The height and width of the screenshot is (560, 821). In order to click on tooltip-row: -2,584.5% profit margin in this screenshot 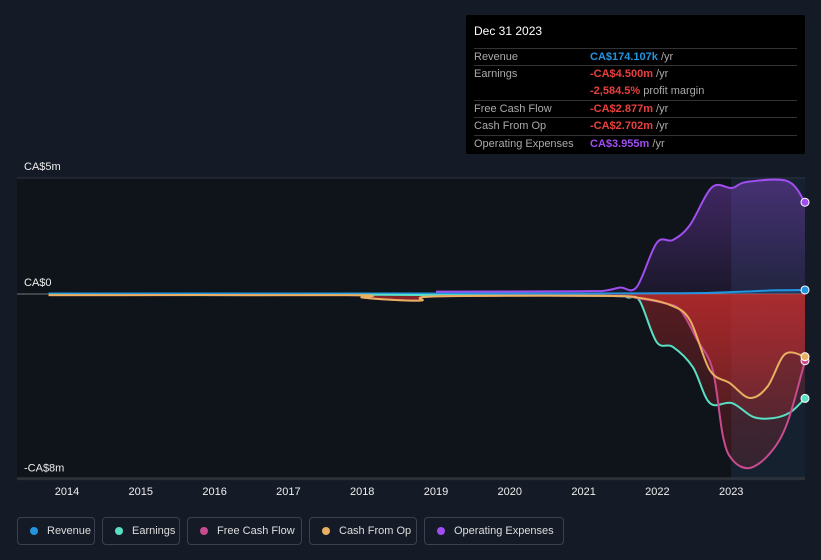, I will do `click(635, 91)`.